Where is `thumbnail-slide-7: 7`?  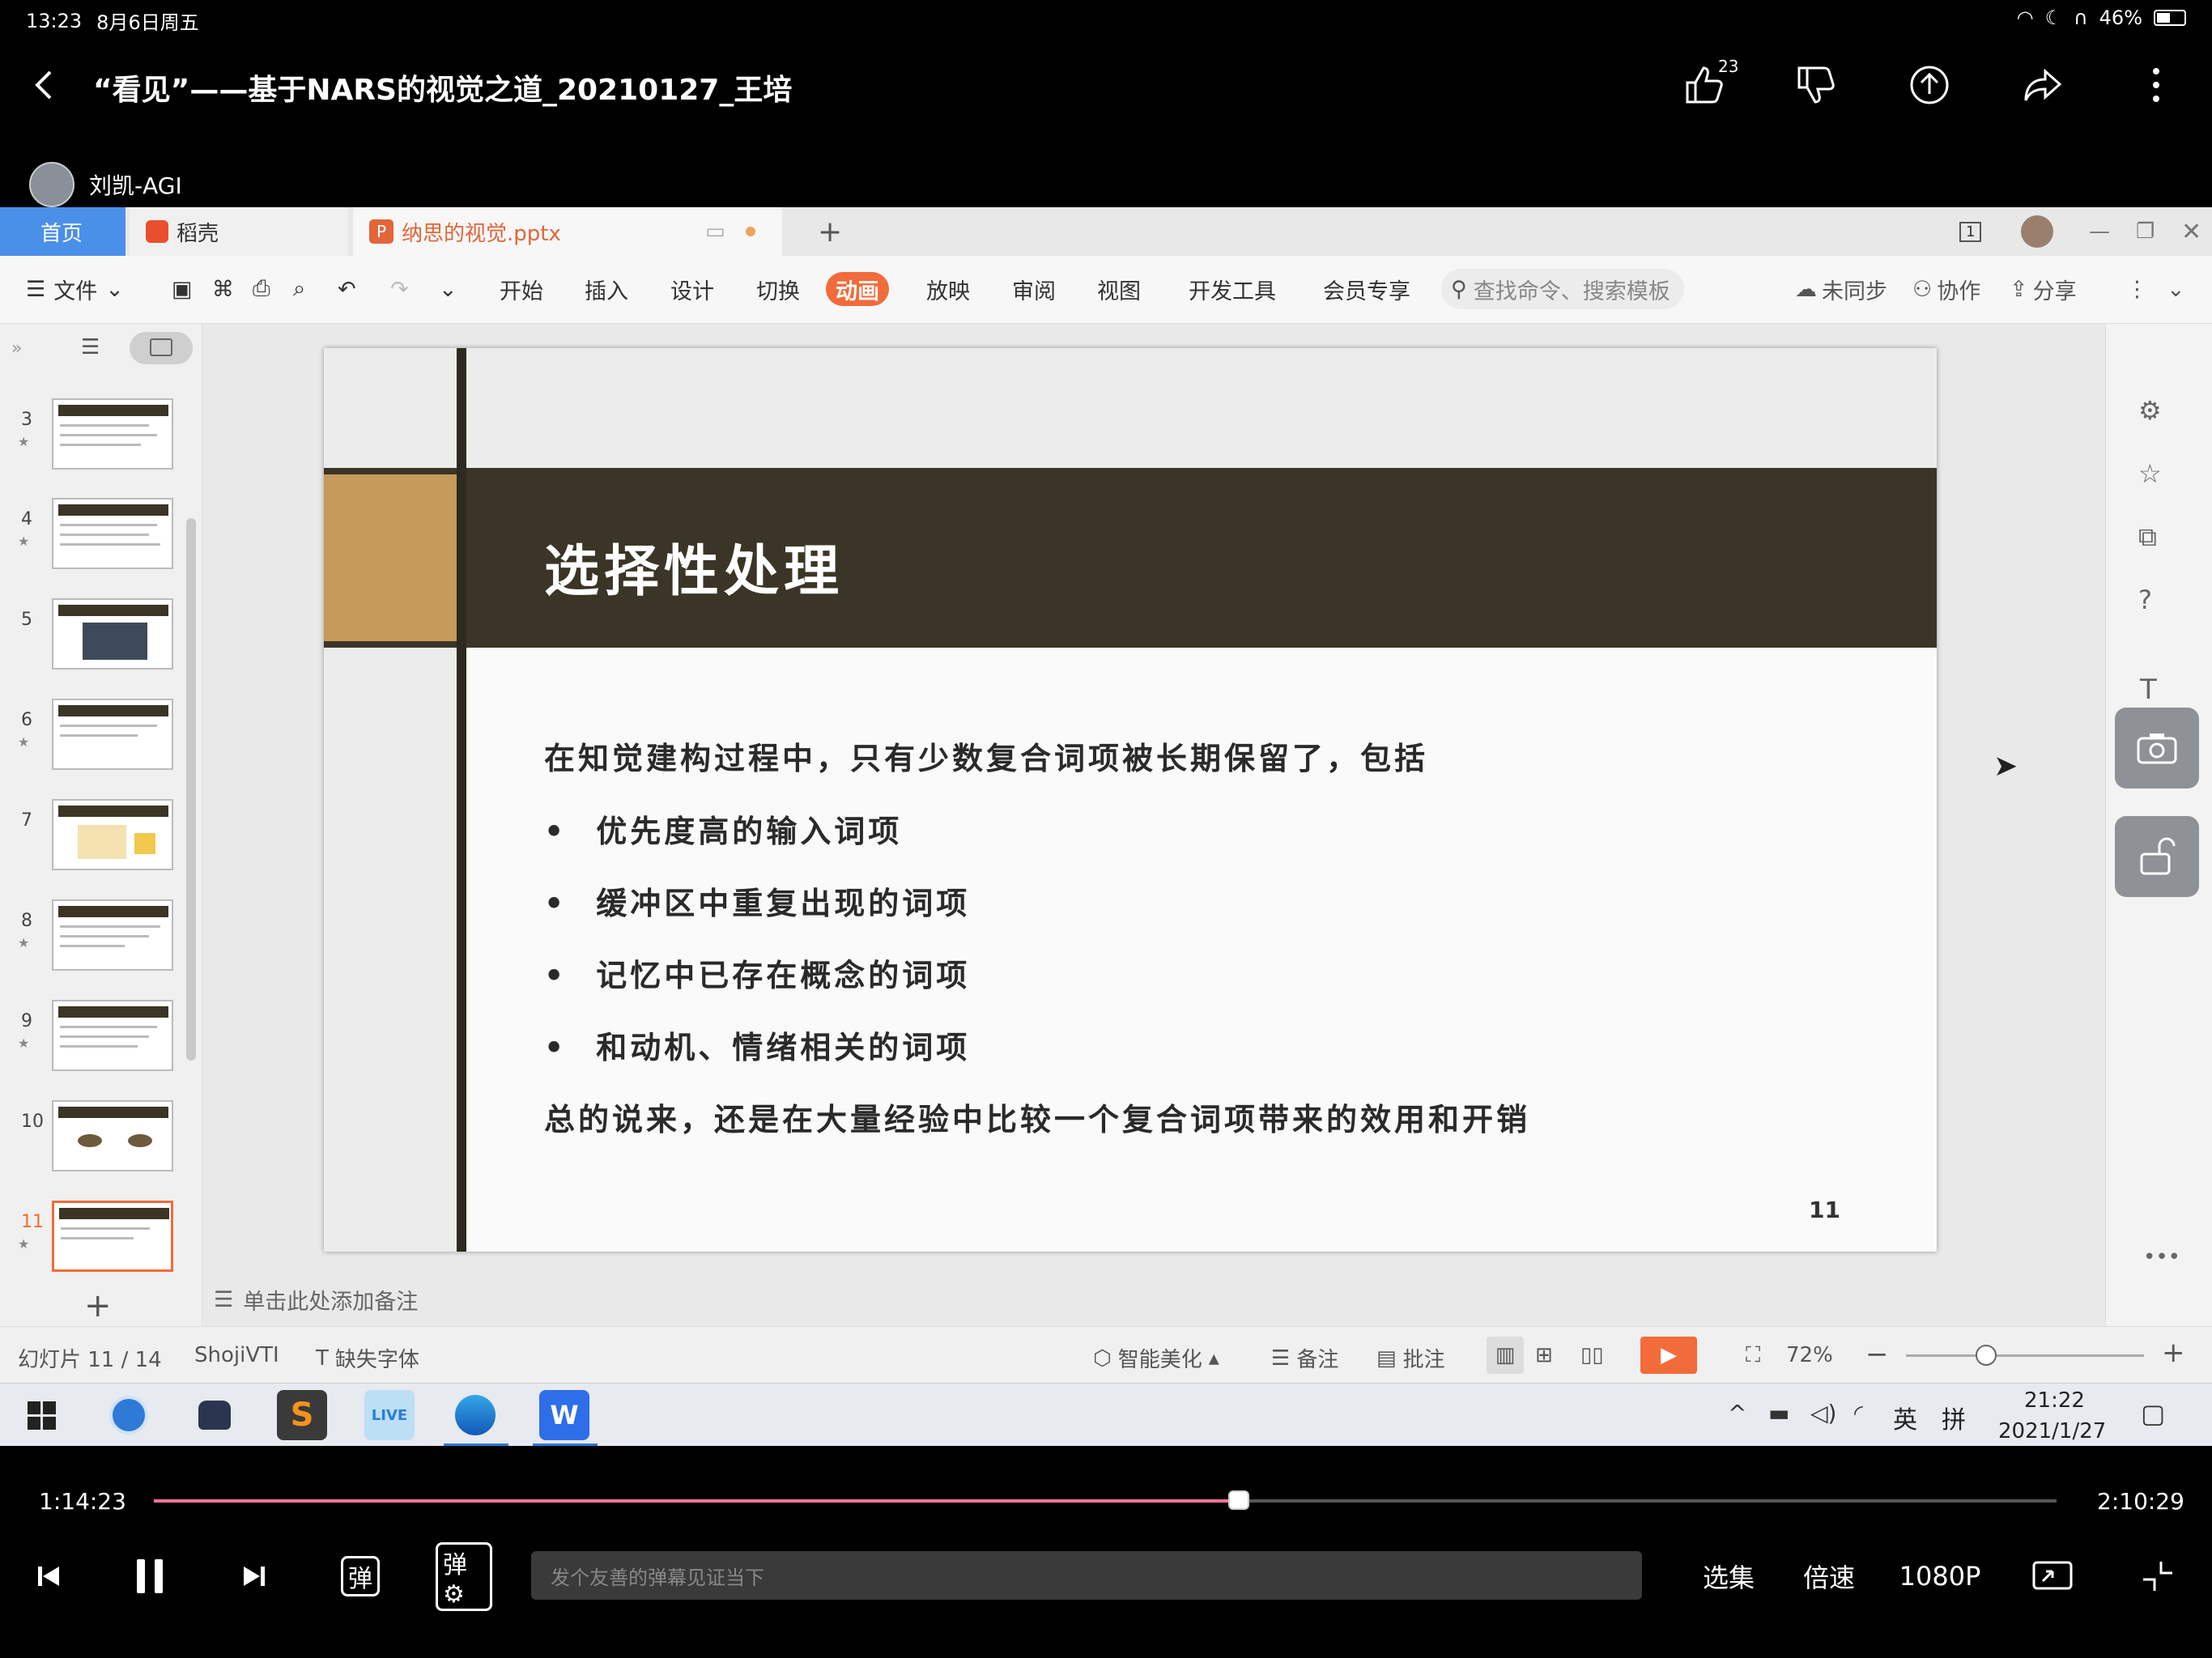
thumbnail-slide-7: 7 is located at coordinates (93, 839).